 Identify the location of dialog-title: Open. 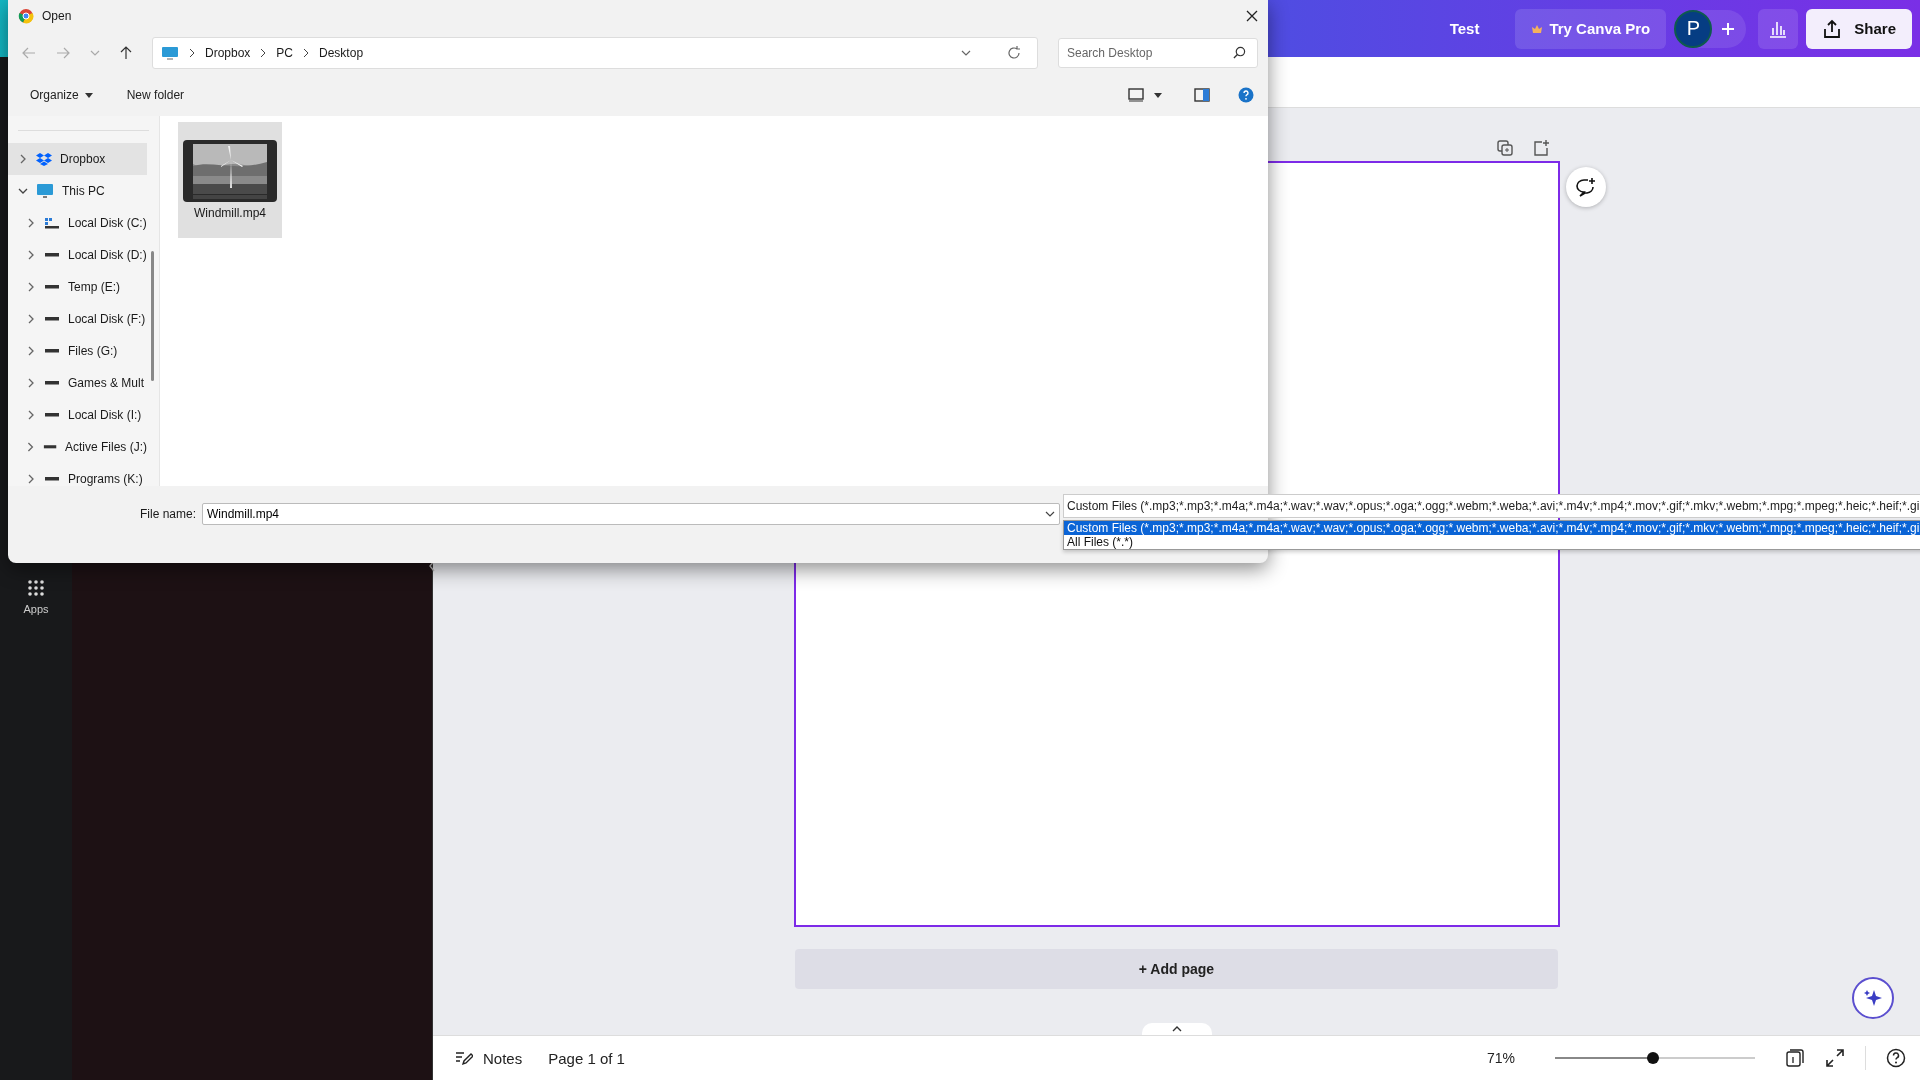
(57, 16).